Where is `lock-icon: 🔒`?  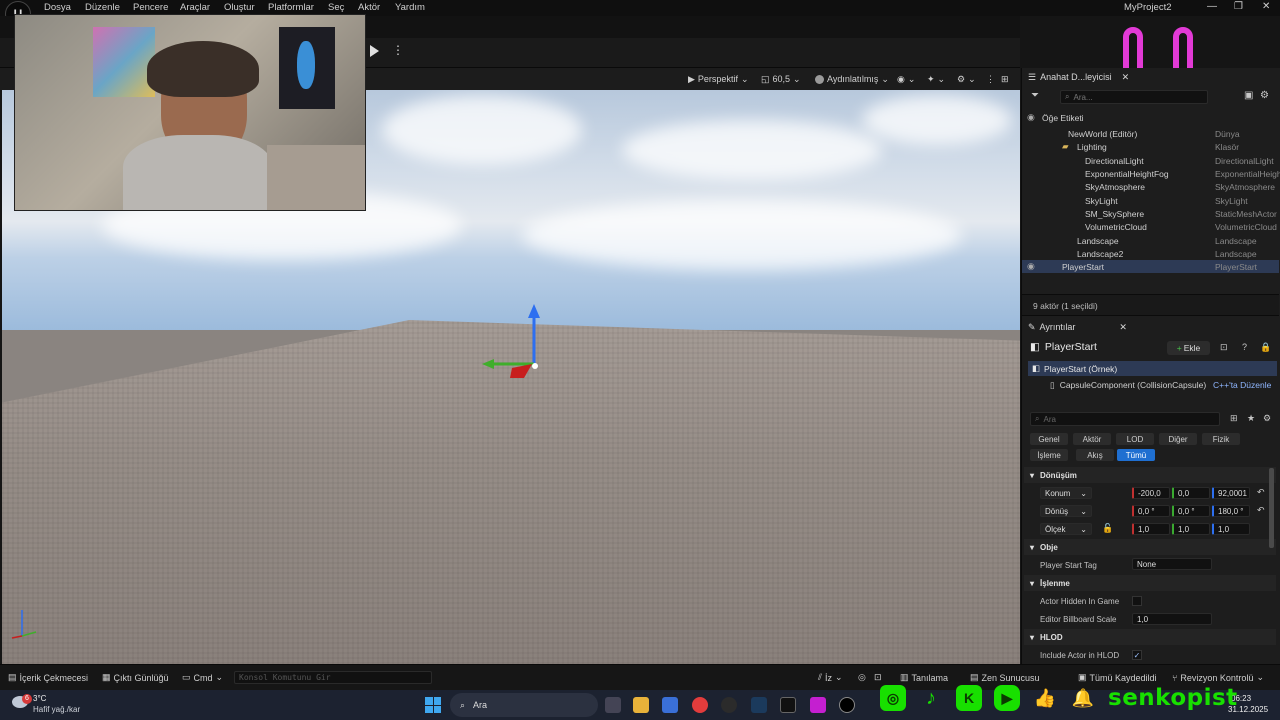
lock-icon: 🔒 is located at coordinates (1265, 347).